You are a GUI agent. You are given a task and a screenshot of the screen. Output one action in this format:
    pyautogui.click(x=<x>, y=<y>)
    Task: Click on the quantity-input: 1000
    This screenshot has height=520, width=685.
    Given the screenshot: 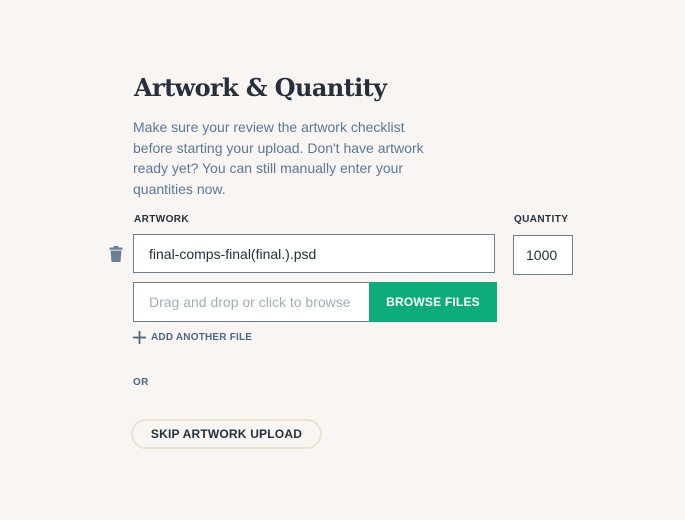 What is the action you would take?
    pyautogui.click(x=543, y=255)
    